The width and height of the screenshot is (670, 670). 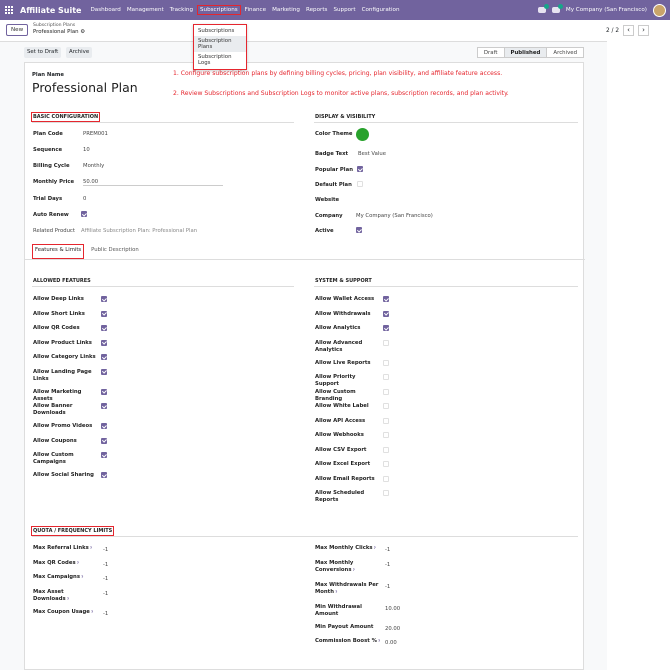 What do you see at coordinates (50, 10) in the screenshot?
I see `app-title: Affiliate Suite` at bounding box center [50, 10].